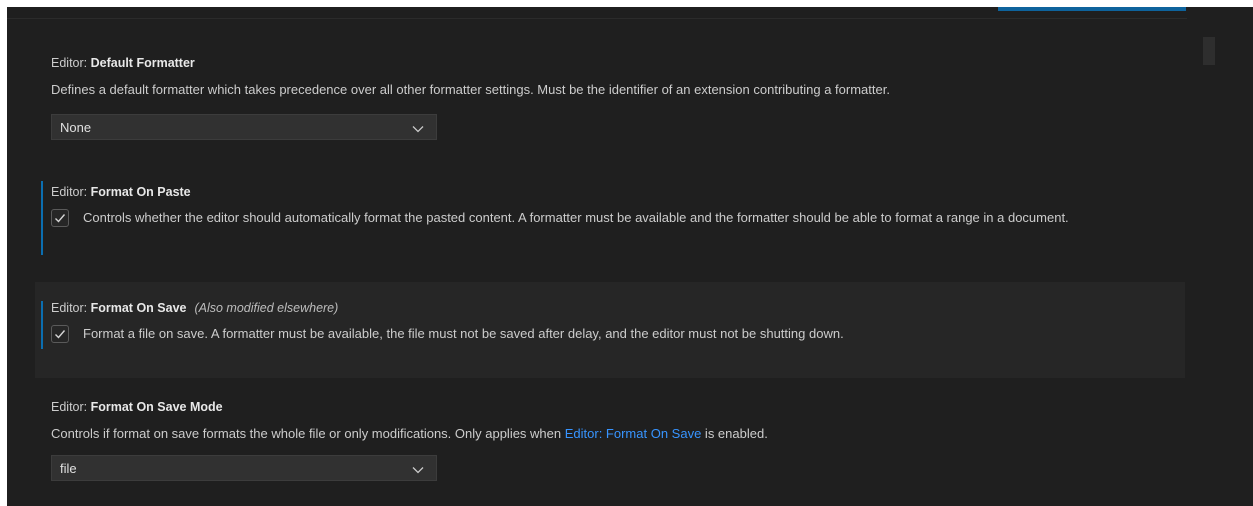 This screenshot has width=1253, height=506. I want to click on toolbar-accent-button, so click(1092, 9).